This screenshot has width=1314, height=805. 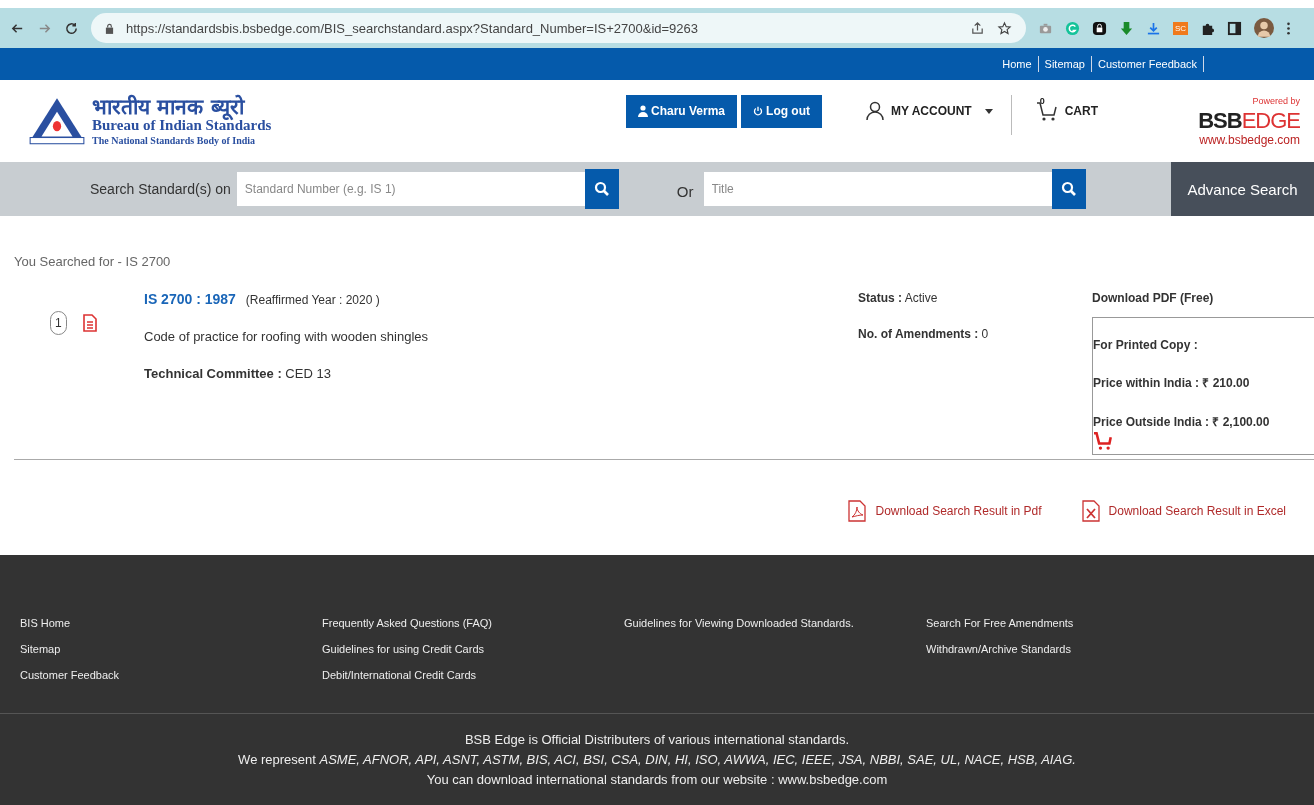 I want to click on top-link: Sitemap, so click(x=1064, y=64).